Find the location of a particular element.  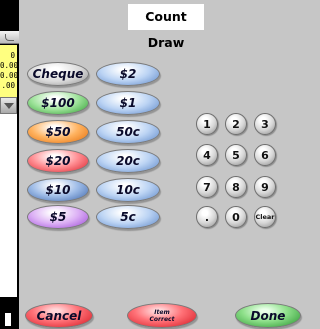

button-label: Done is located at coordinates (268, 315).